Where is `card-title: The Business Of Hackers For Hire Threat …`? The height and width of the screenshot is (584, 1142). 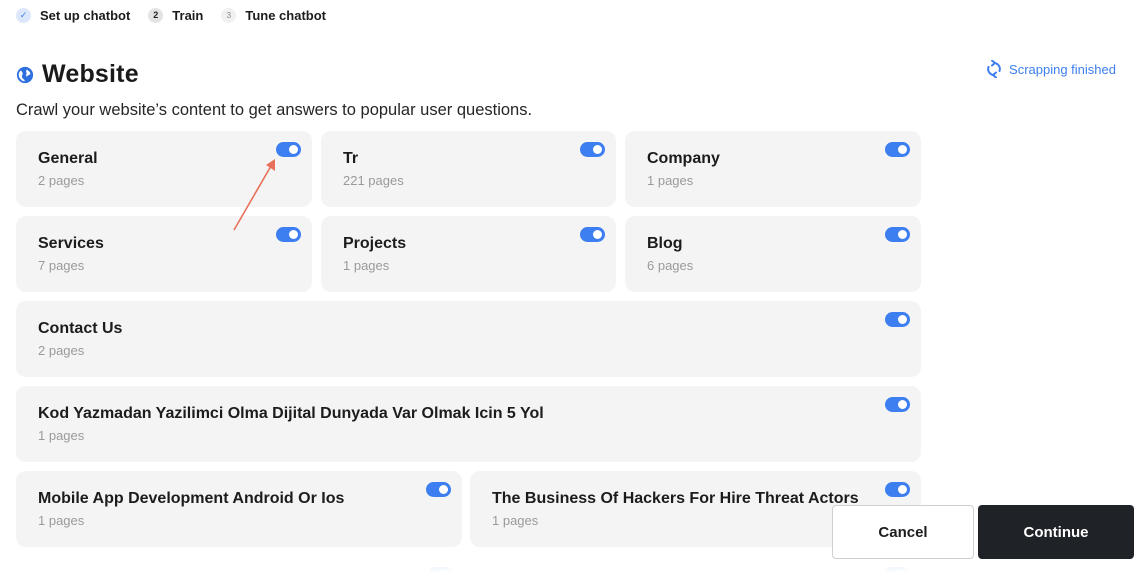 card-title: The Business Of Hackers For Hire Threat … is located at coordinates (675, 498).